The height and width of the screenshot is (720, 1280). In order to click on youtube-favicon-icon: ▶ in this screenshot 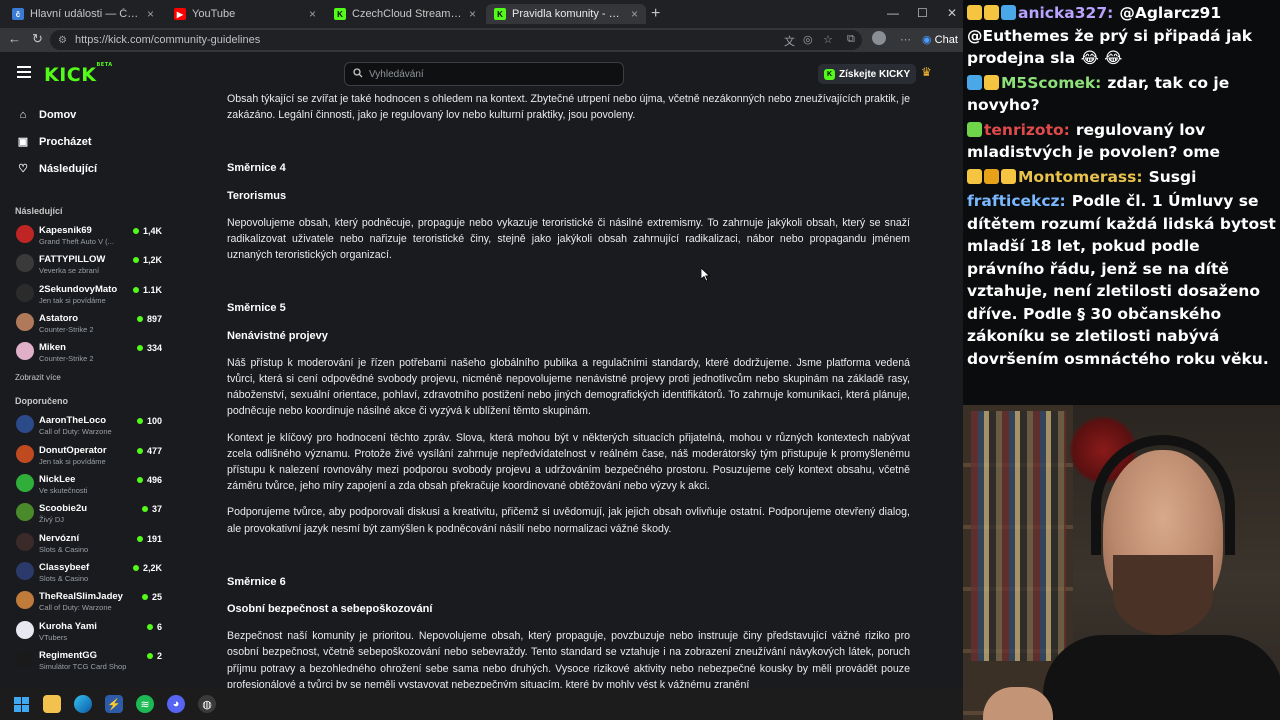, I will do `click(180, 14)`.